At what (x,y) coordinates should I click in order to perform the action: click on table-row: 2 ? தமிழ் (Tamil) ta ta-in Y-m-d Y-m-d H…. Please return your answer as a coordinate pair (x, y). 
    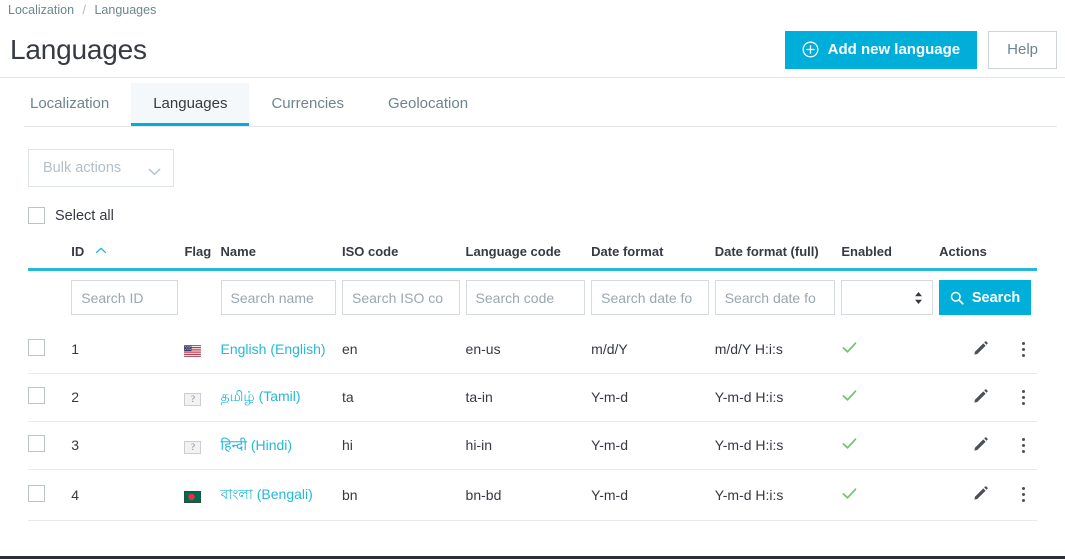
    Looking at the image, I should click on (532, 397).